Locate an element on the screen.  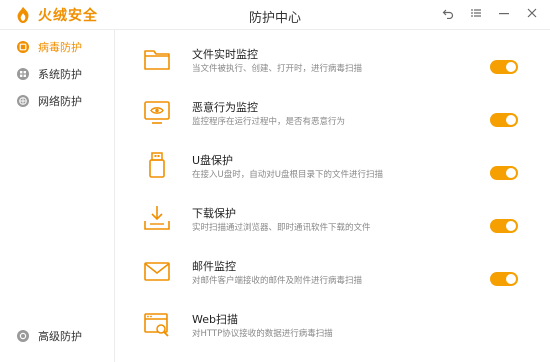
list-item: 文件实时监控 当文件被执行、创建、打开时，进行病毒扫描 is located at coordinates (333, 62).